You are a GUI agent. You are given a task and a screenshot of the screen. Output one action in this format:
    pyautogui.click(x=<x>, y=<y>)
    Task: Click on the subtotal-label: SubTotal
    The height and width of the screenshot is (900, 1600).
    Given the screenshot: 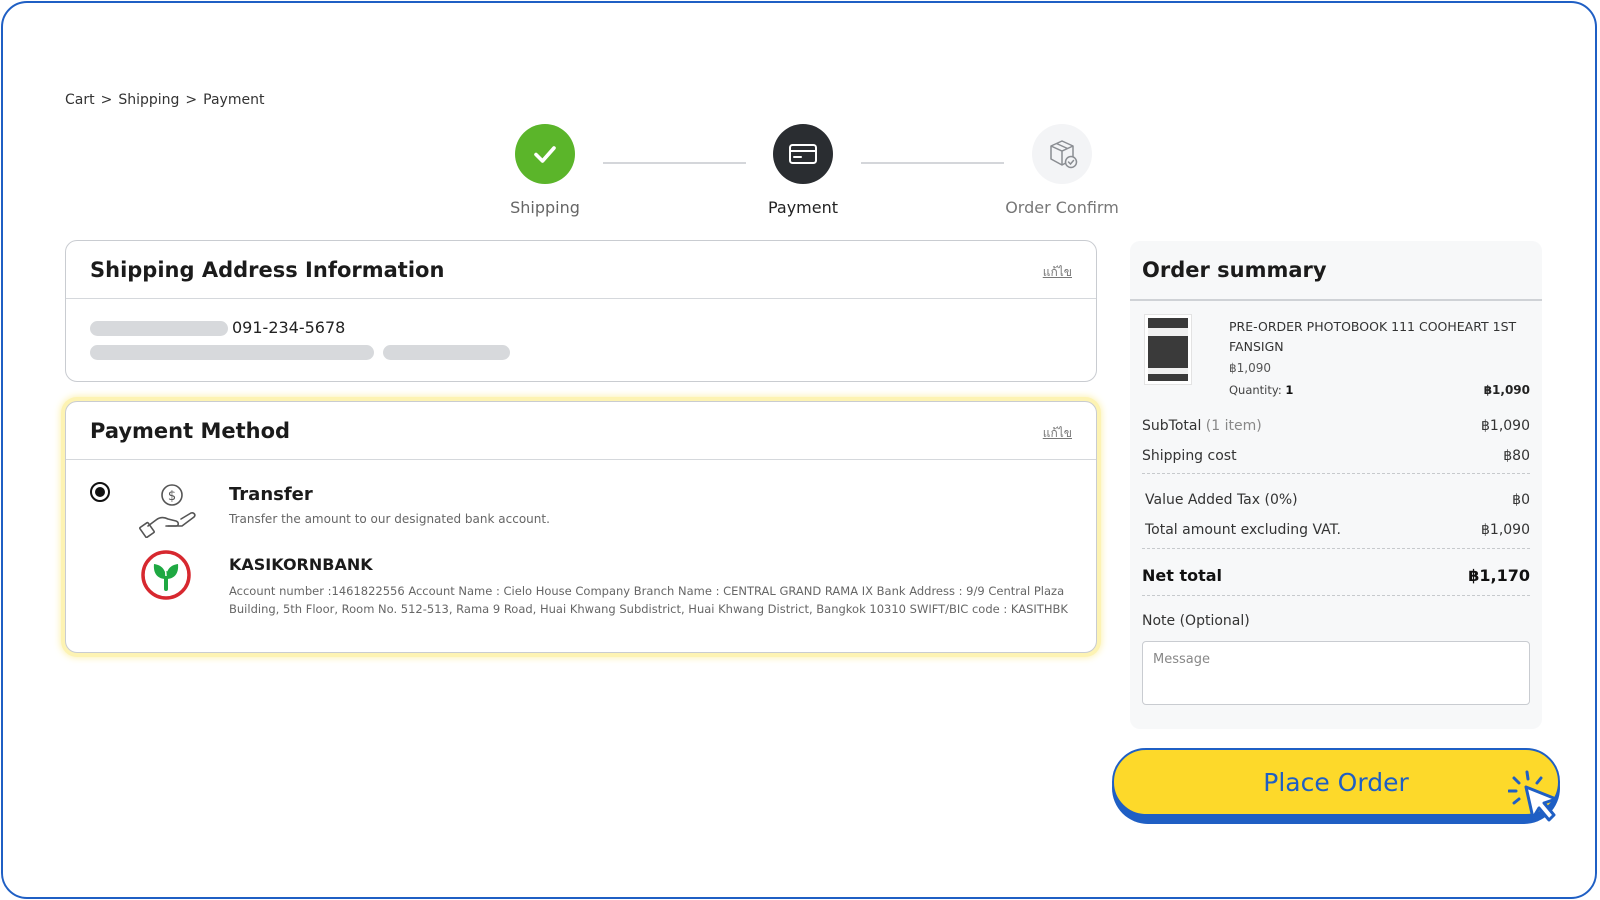 What is the action you would take?
    pyautogui.click(x=1172, y=426)
    